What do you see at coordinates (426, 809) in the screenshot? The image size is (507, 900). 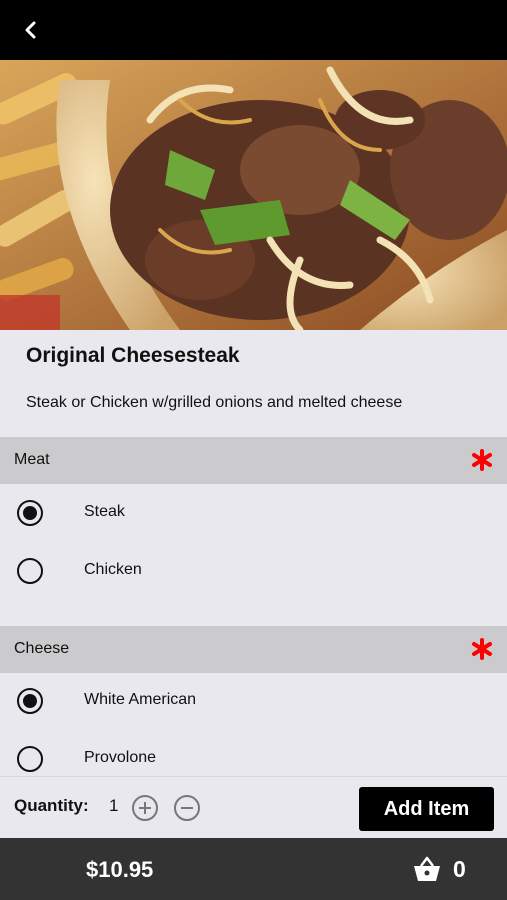 I see `add-item-button: Add Item` at bounding box center [426, 809].